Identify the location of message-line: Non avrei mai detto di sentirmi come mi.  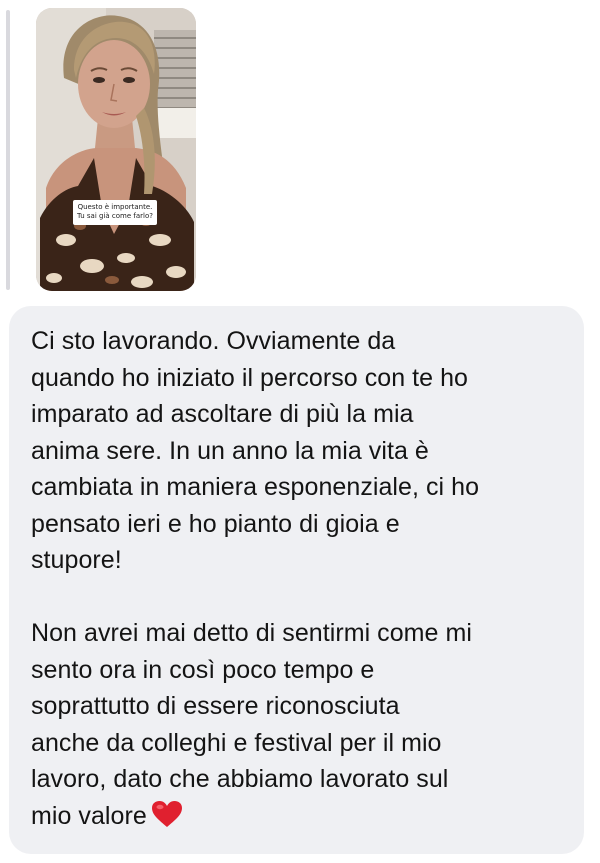
(251, 633).